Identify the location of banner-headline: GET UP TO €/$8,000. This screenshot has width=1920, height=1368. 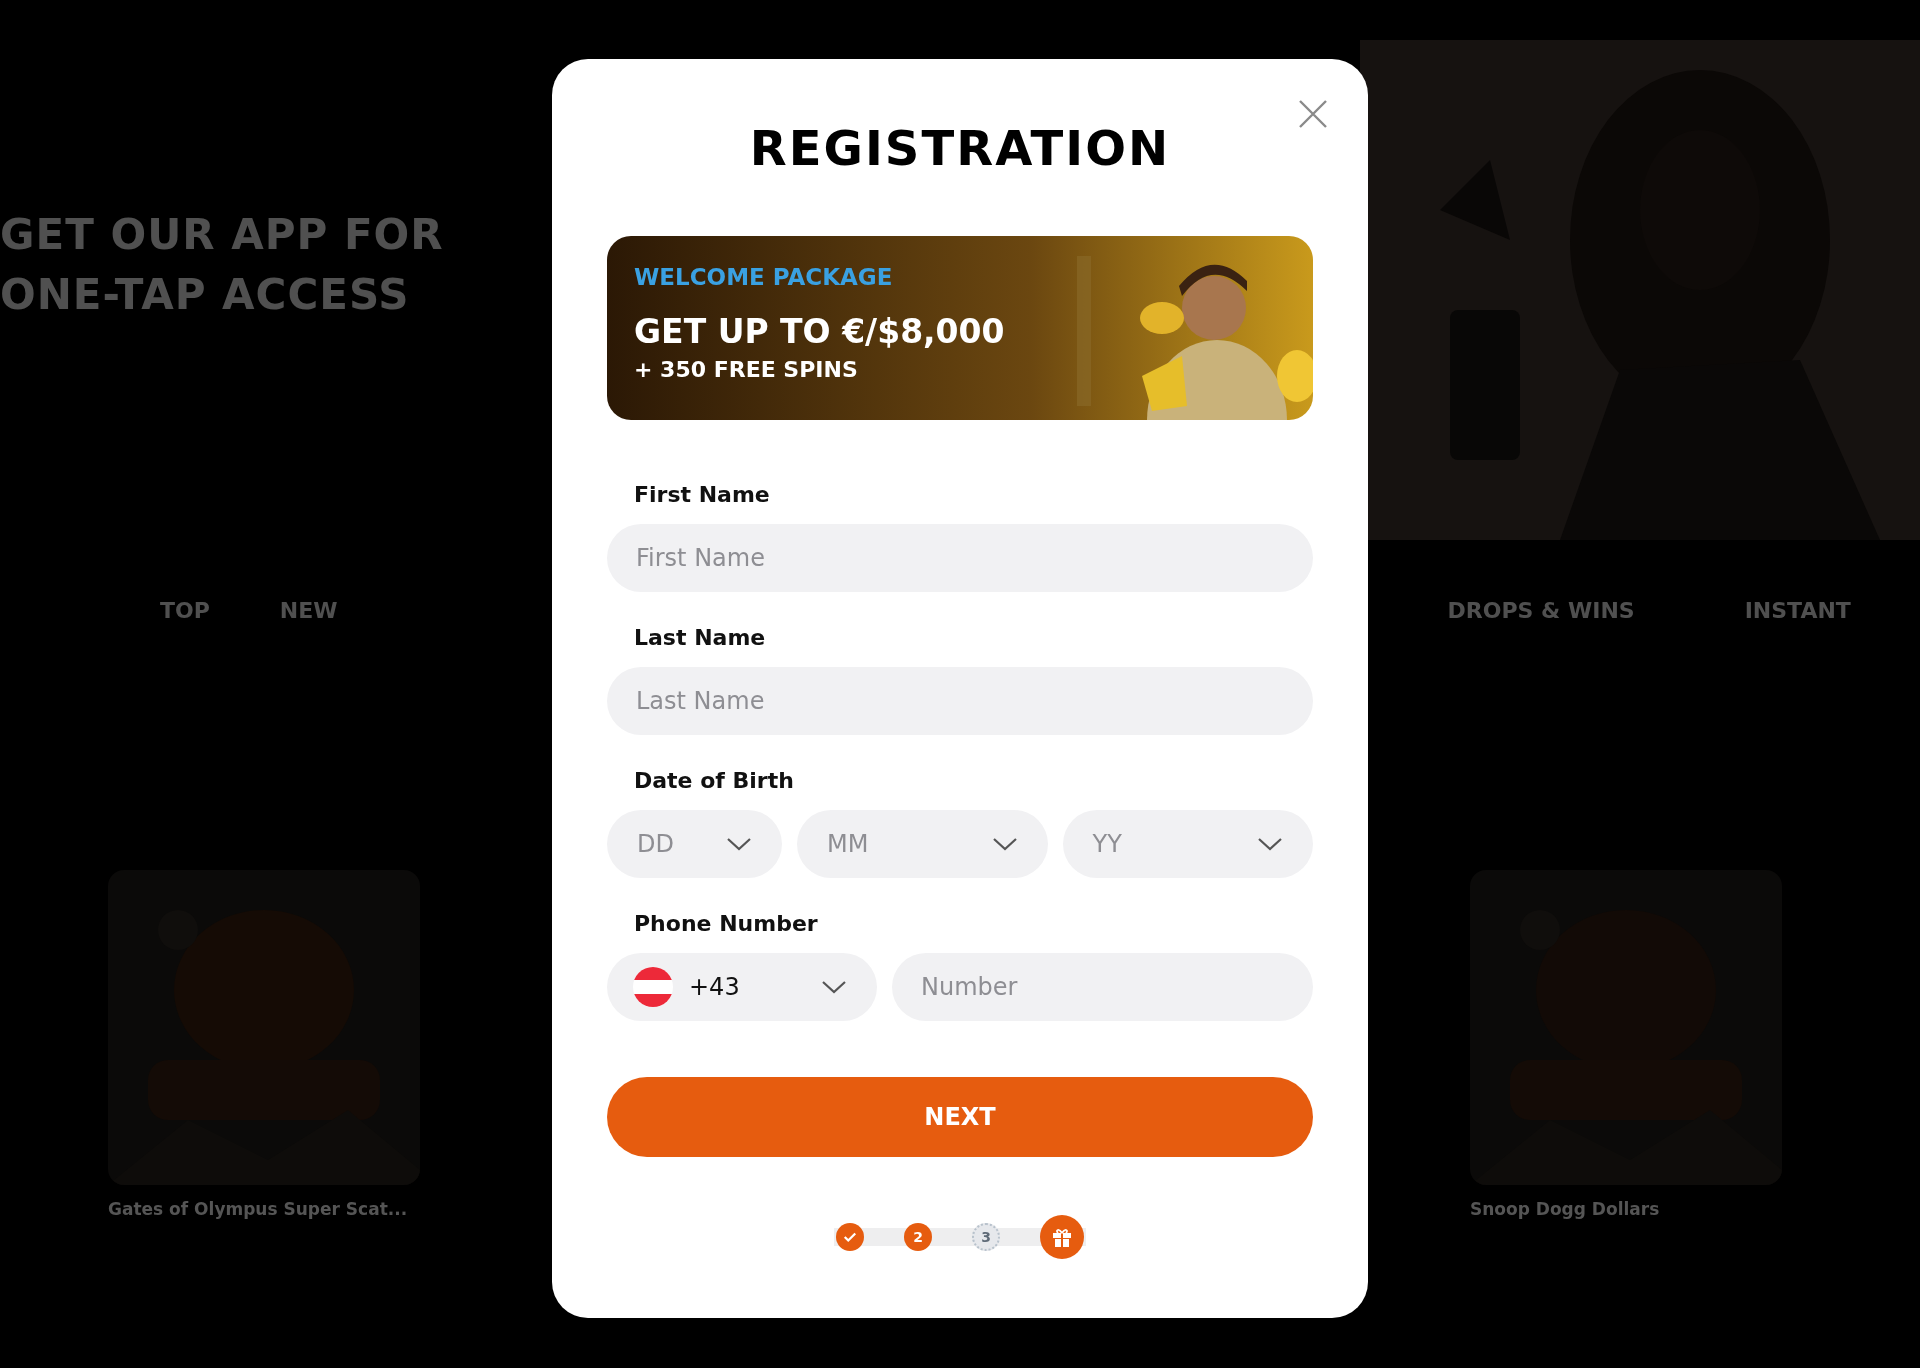
(820, 331).